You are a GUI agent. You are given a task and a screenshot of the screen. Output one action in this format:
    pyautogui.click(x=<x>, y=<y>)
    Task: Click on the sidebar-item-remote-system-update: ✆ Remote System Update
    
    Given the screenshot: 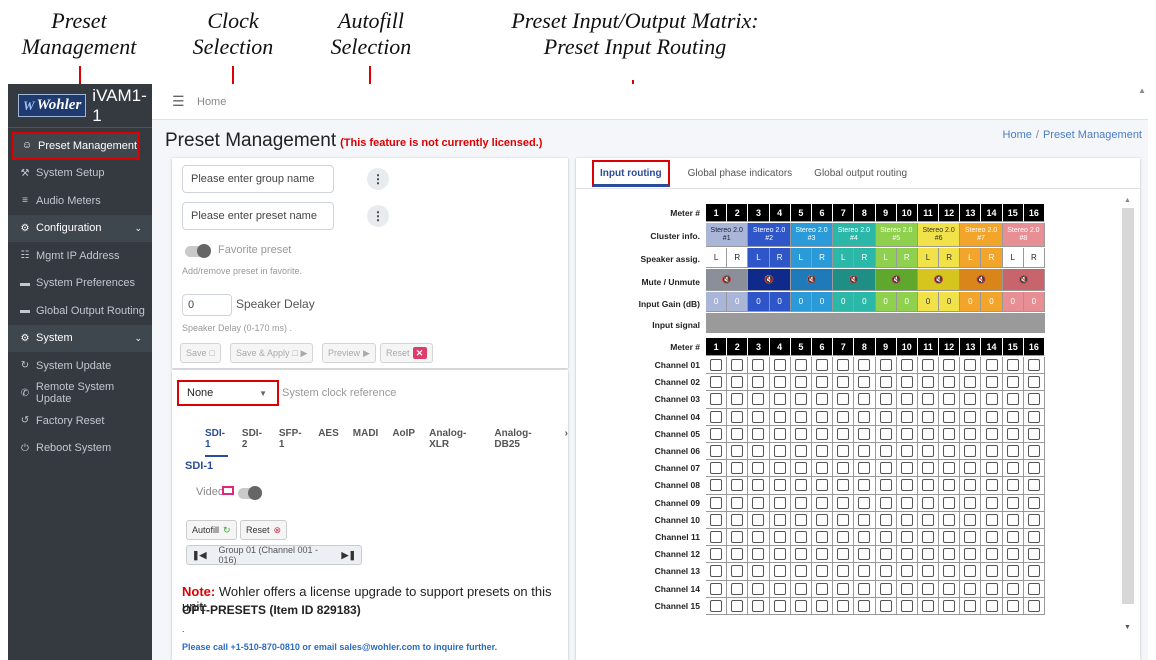 What is the action you would take?
    pyautogui.click(x=80, y=394)
    